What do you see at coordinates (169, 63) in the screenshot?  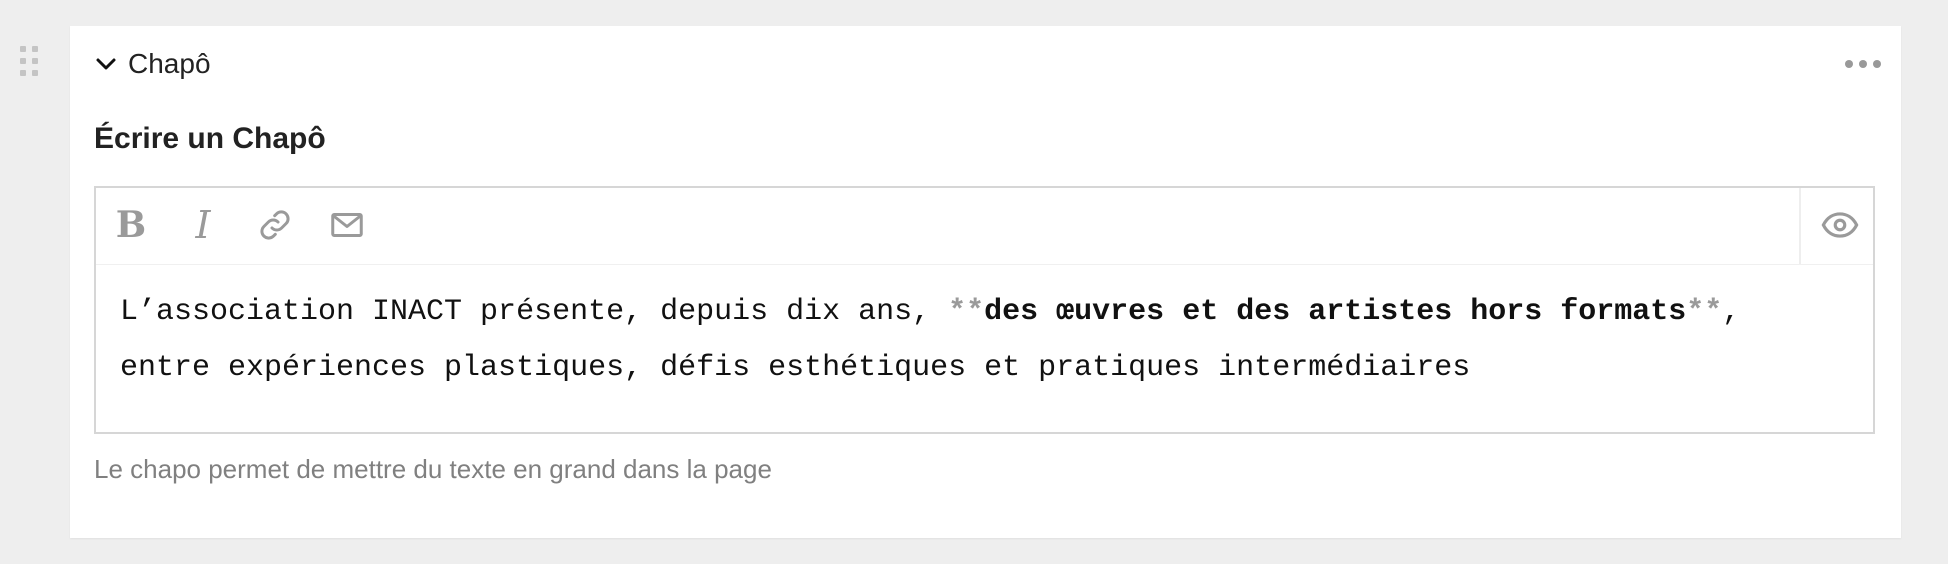 I see `block-title: Chapô` at bounding box center [169, 63].